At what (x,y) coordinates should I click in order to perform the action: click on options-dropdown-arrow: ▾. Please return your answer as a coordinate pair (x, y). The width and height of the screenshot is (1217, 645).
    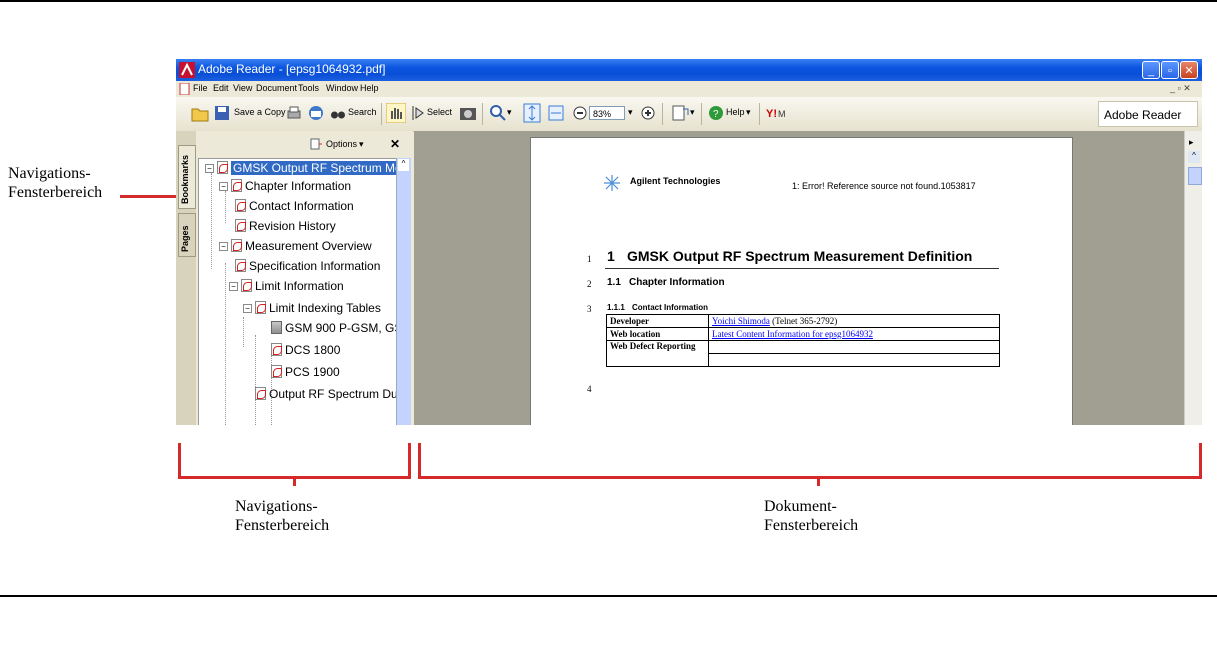
    Looking at the image, I should click on (361, 144).